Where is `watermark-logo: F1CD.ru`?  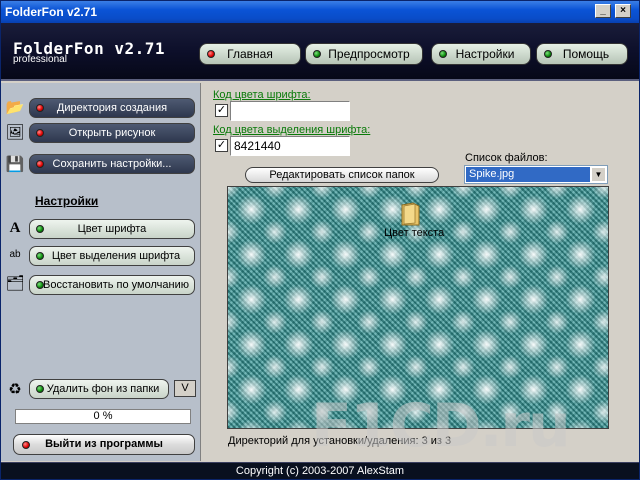
watermark-logo: F1CD.ru is located at coordinates (441, 426).